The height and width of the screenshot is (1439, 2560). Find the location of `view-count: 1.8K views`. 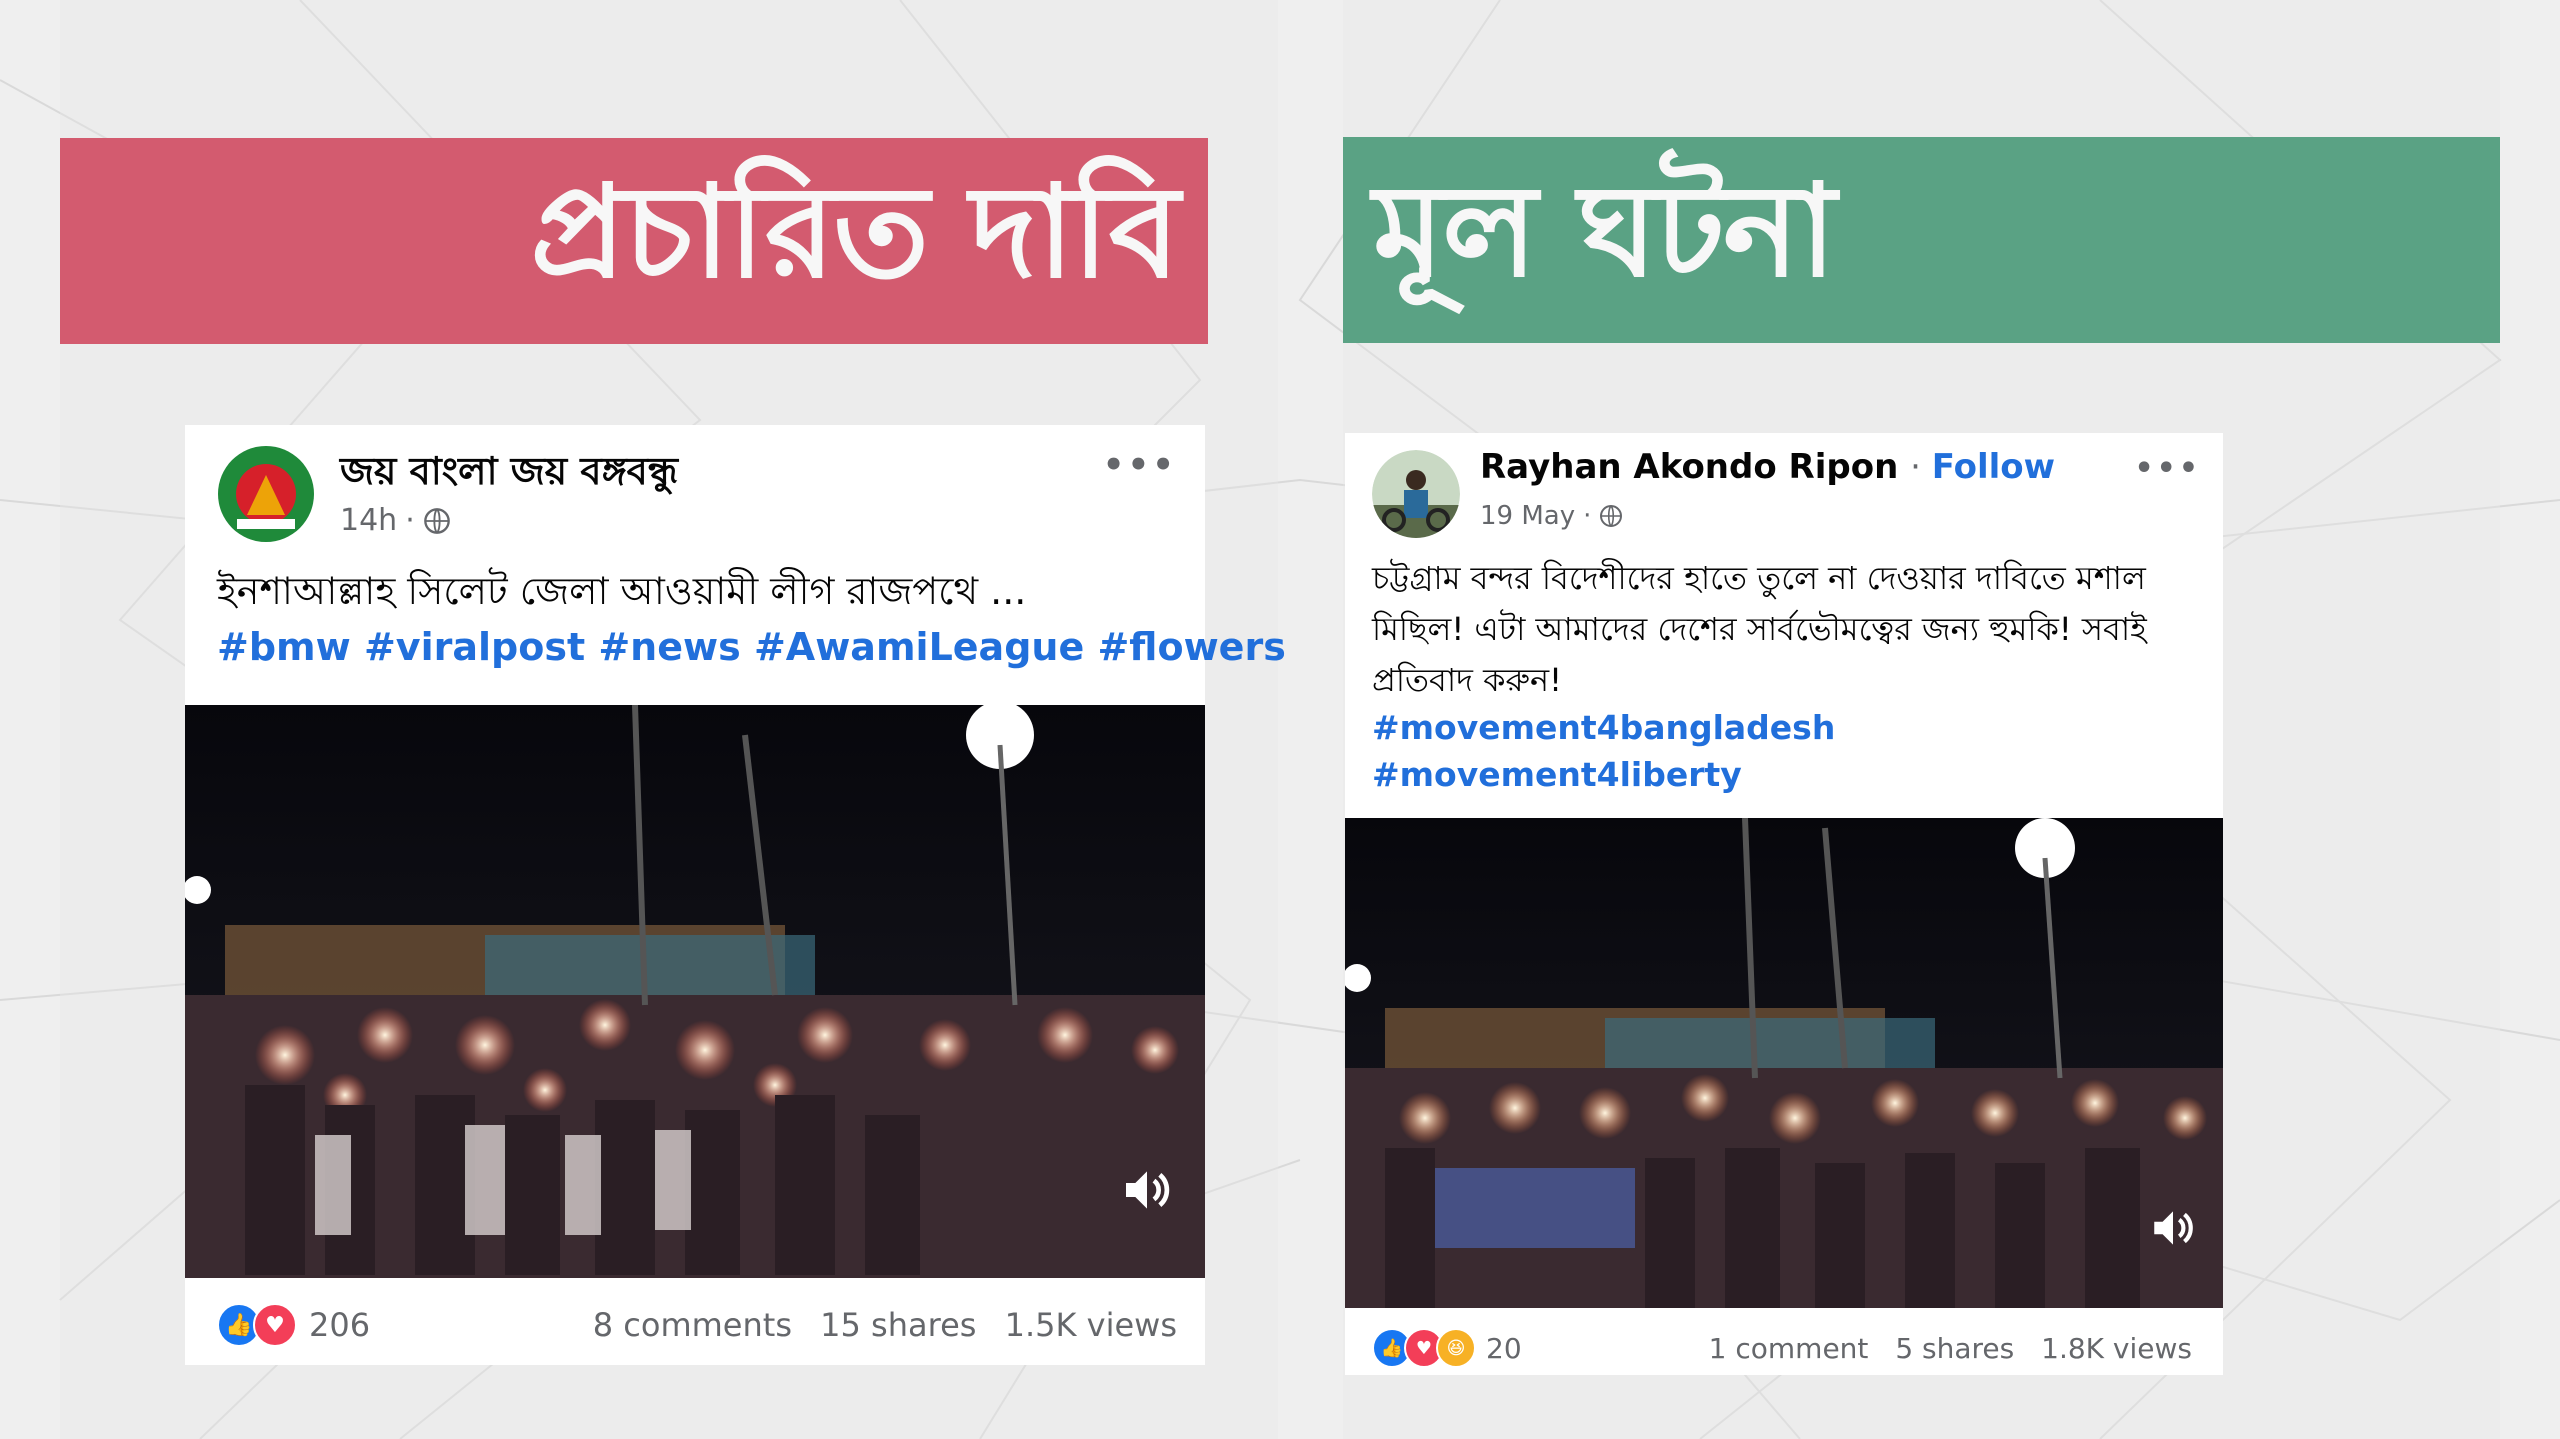

view-count: 1.8K views is located at coordinates (2116, 1348).